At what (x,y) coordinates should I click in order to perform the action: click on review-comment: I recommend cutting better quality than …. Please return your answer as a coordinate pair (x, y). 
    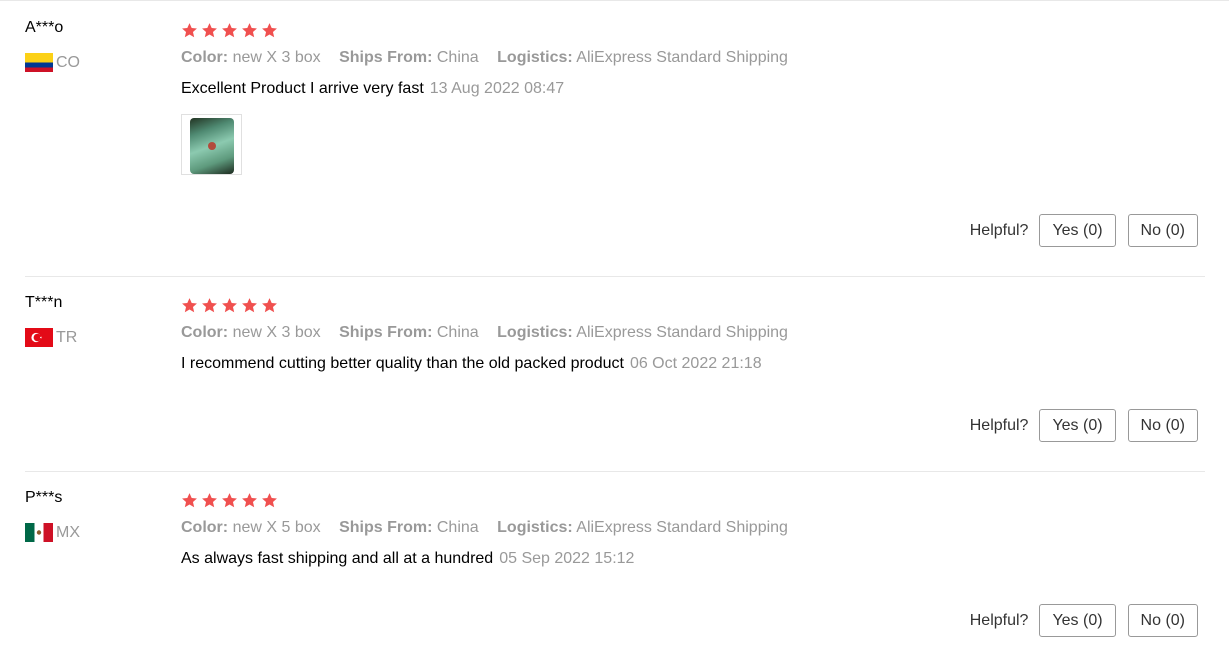
    Looking at the image, I should click on (471, 364).